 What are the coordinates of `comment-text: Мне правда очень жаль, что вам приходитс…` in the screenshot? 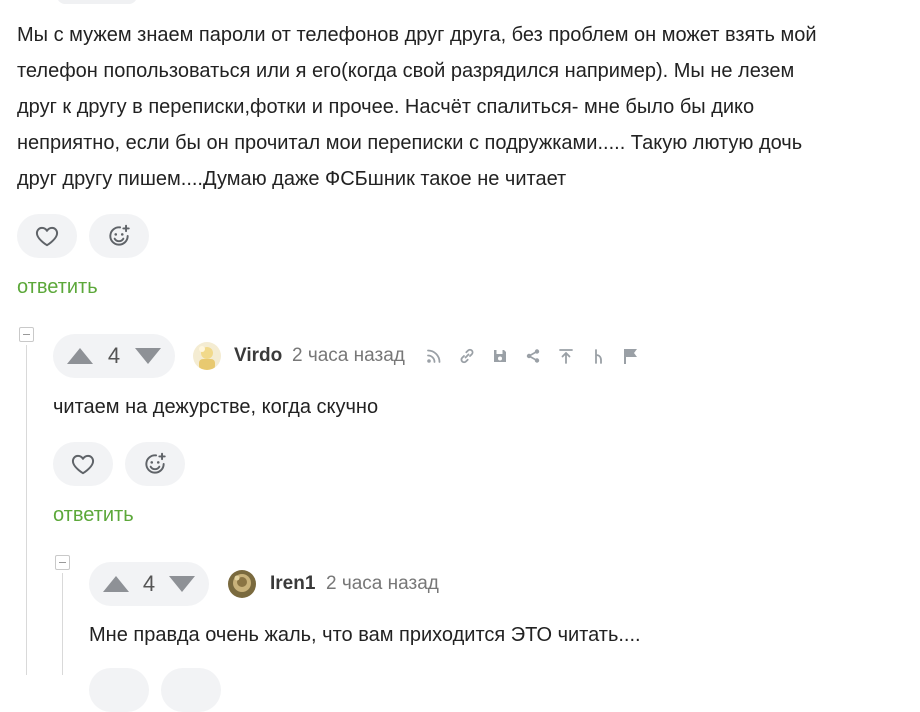 It's located at (365, 635).